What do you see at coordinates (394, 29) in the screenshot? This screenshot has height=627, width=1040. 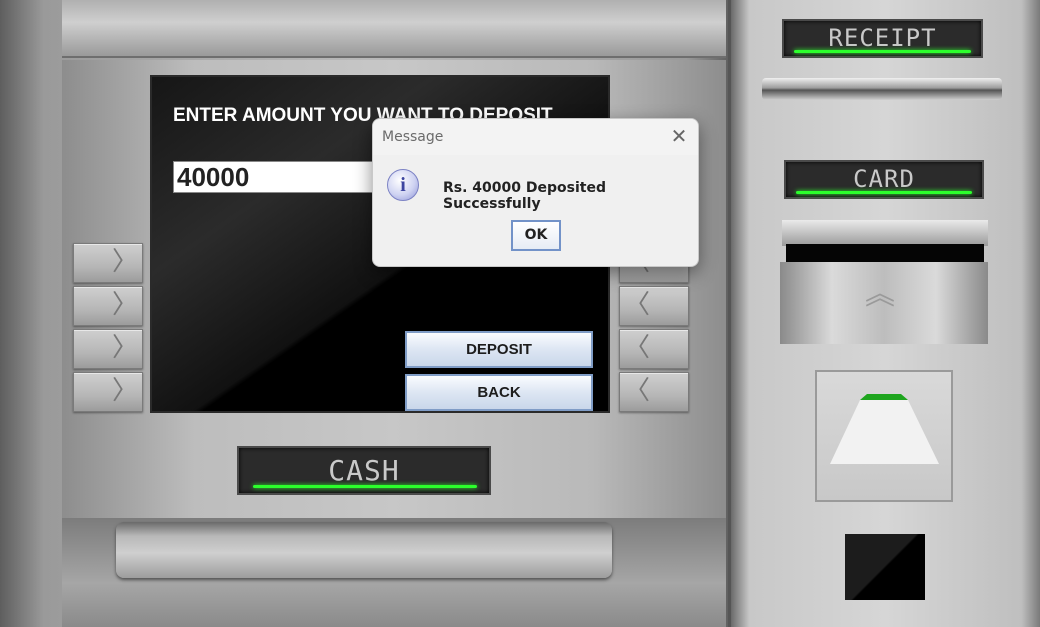 I see `atm-top-bezel` at bounding box center [394, 29].